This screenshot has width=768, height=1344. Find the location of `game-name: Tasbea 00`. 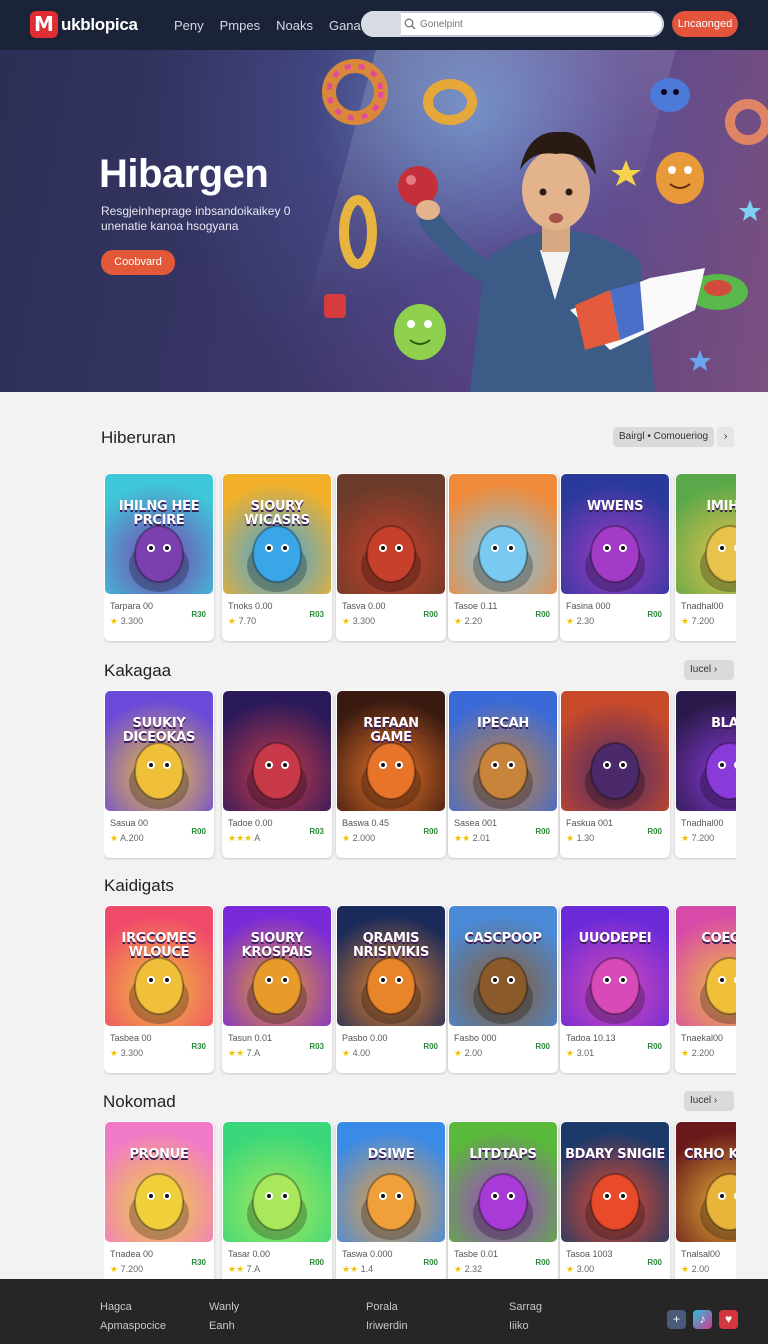

game-name: Tasbea 00 is located at coordinates (131, 1038).